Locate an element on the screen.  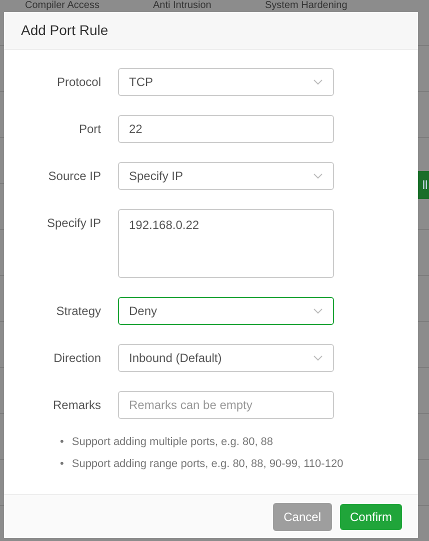
all-button: ll is located at coordinates (423, 185).